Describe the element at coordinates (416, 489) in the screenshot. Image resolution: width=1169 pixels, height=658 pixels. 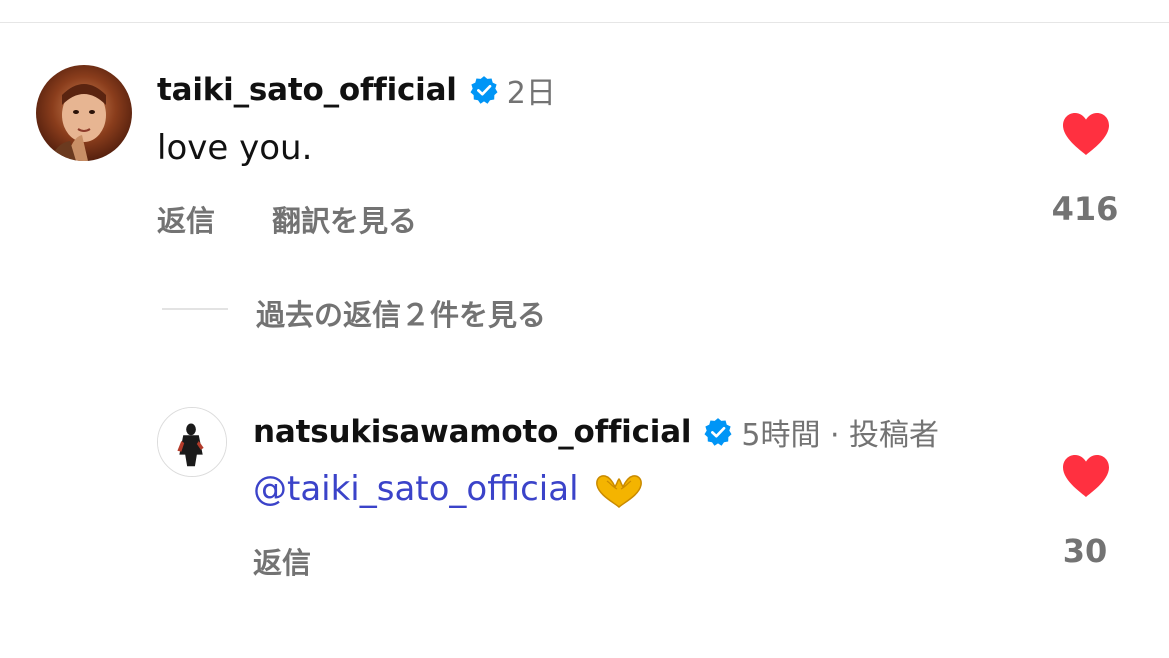
I see `mention-link: @taiki_sato_official` at that location.